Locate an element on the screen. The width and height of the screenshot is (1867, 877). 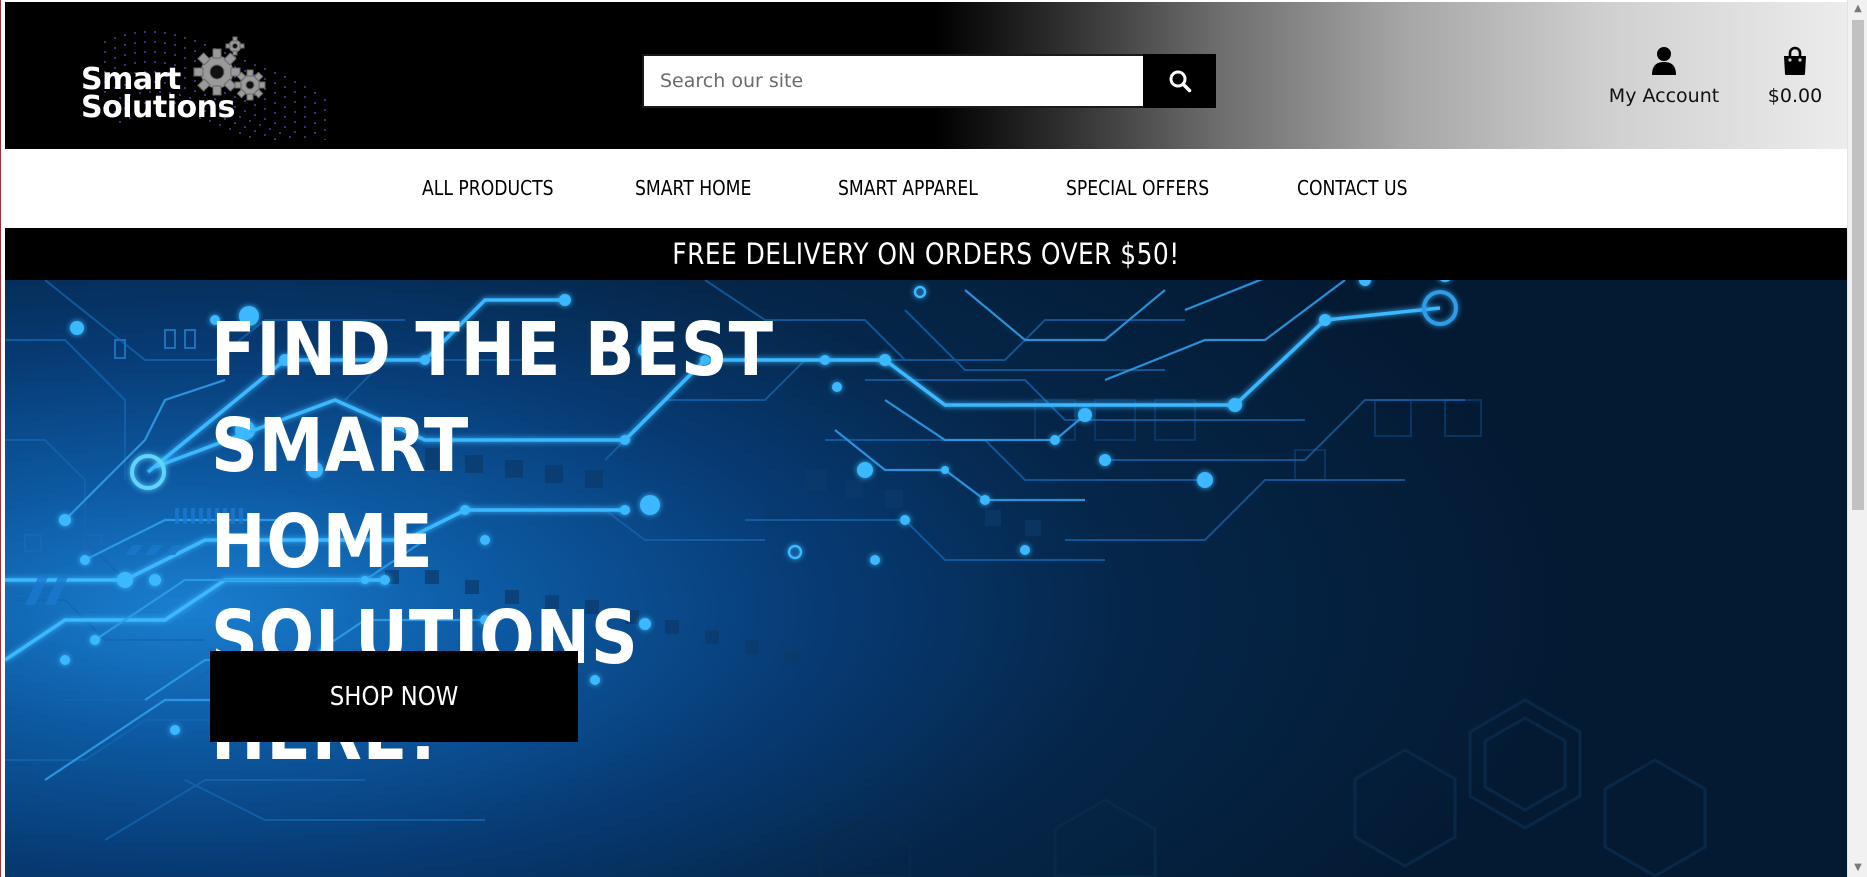
scroll-up-arrow-icon: ▲ is located at coordinates (1857, 9).